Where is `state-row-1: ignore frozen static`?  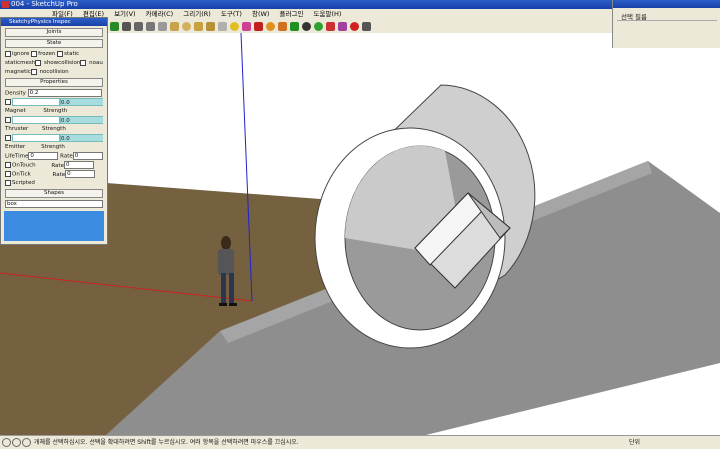 state-row-1: ignore frozen static is located at coordinates (54, 54).